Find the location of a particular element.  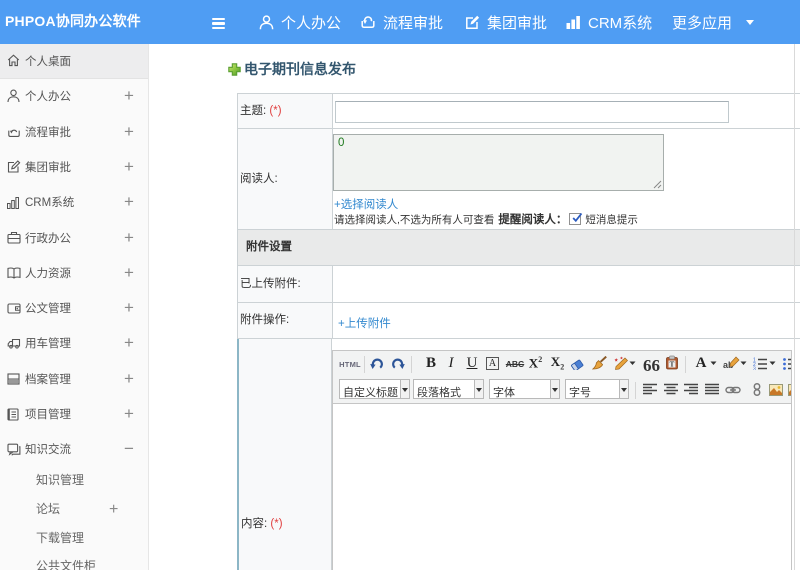

svg-text: T is located at coordinates (671, 365).